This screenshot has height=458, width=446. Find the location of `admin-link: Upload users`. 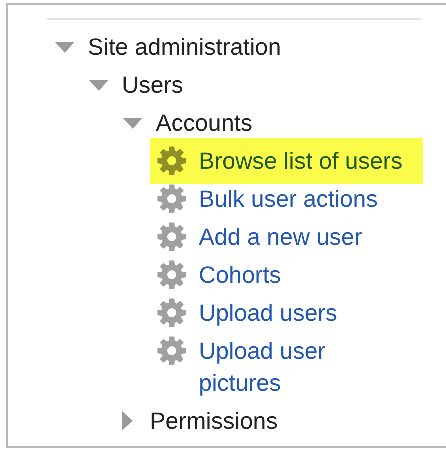

admin-link: Upload users is located at coordinates (268, 313).